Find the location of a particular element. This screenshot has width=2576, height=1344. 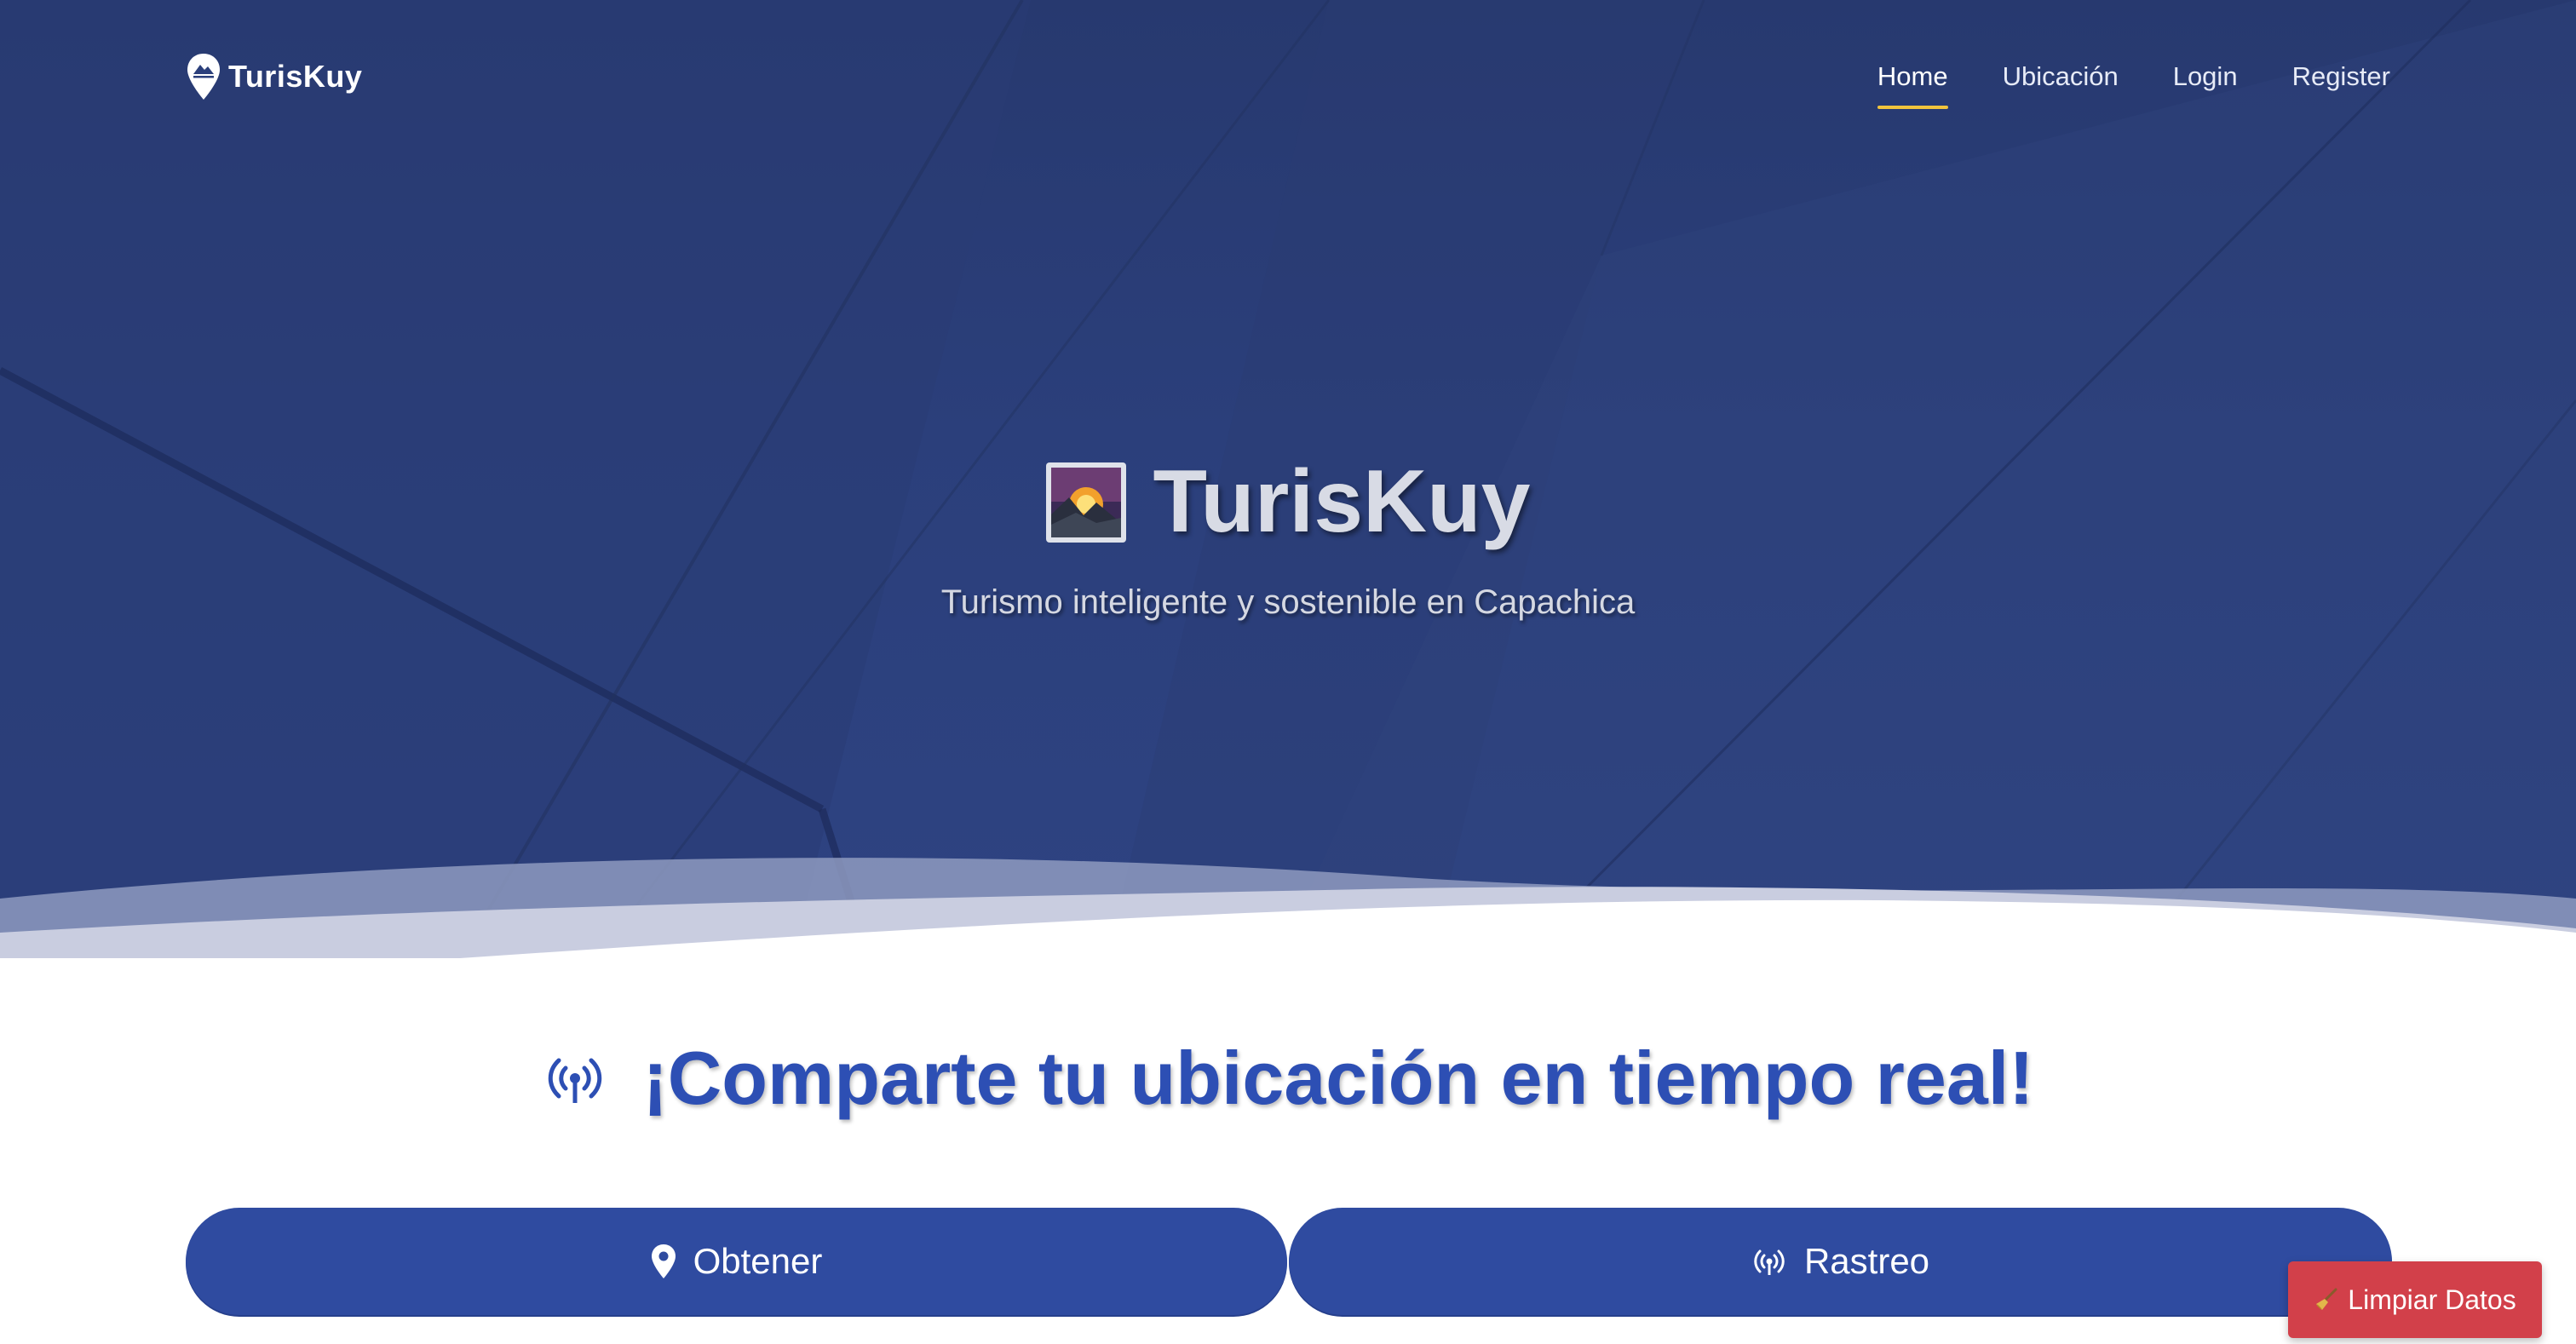

obtener-button: Obtener is located at coordinates (737, 1261).